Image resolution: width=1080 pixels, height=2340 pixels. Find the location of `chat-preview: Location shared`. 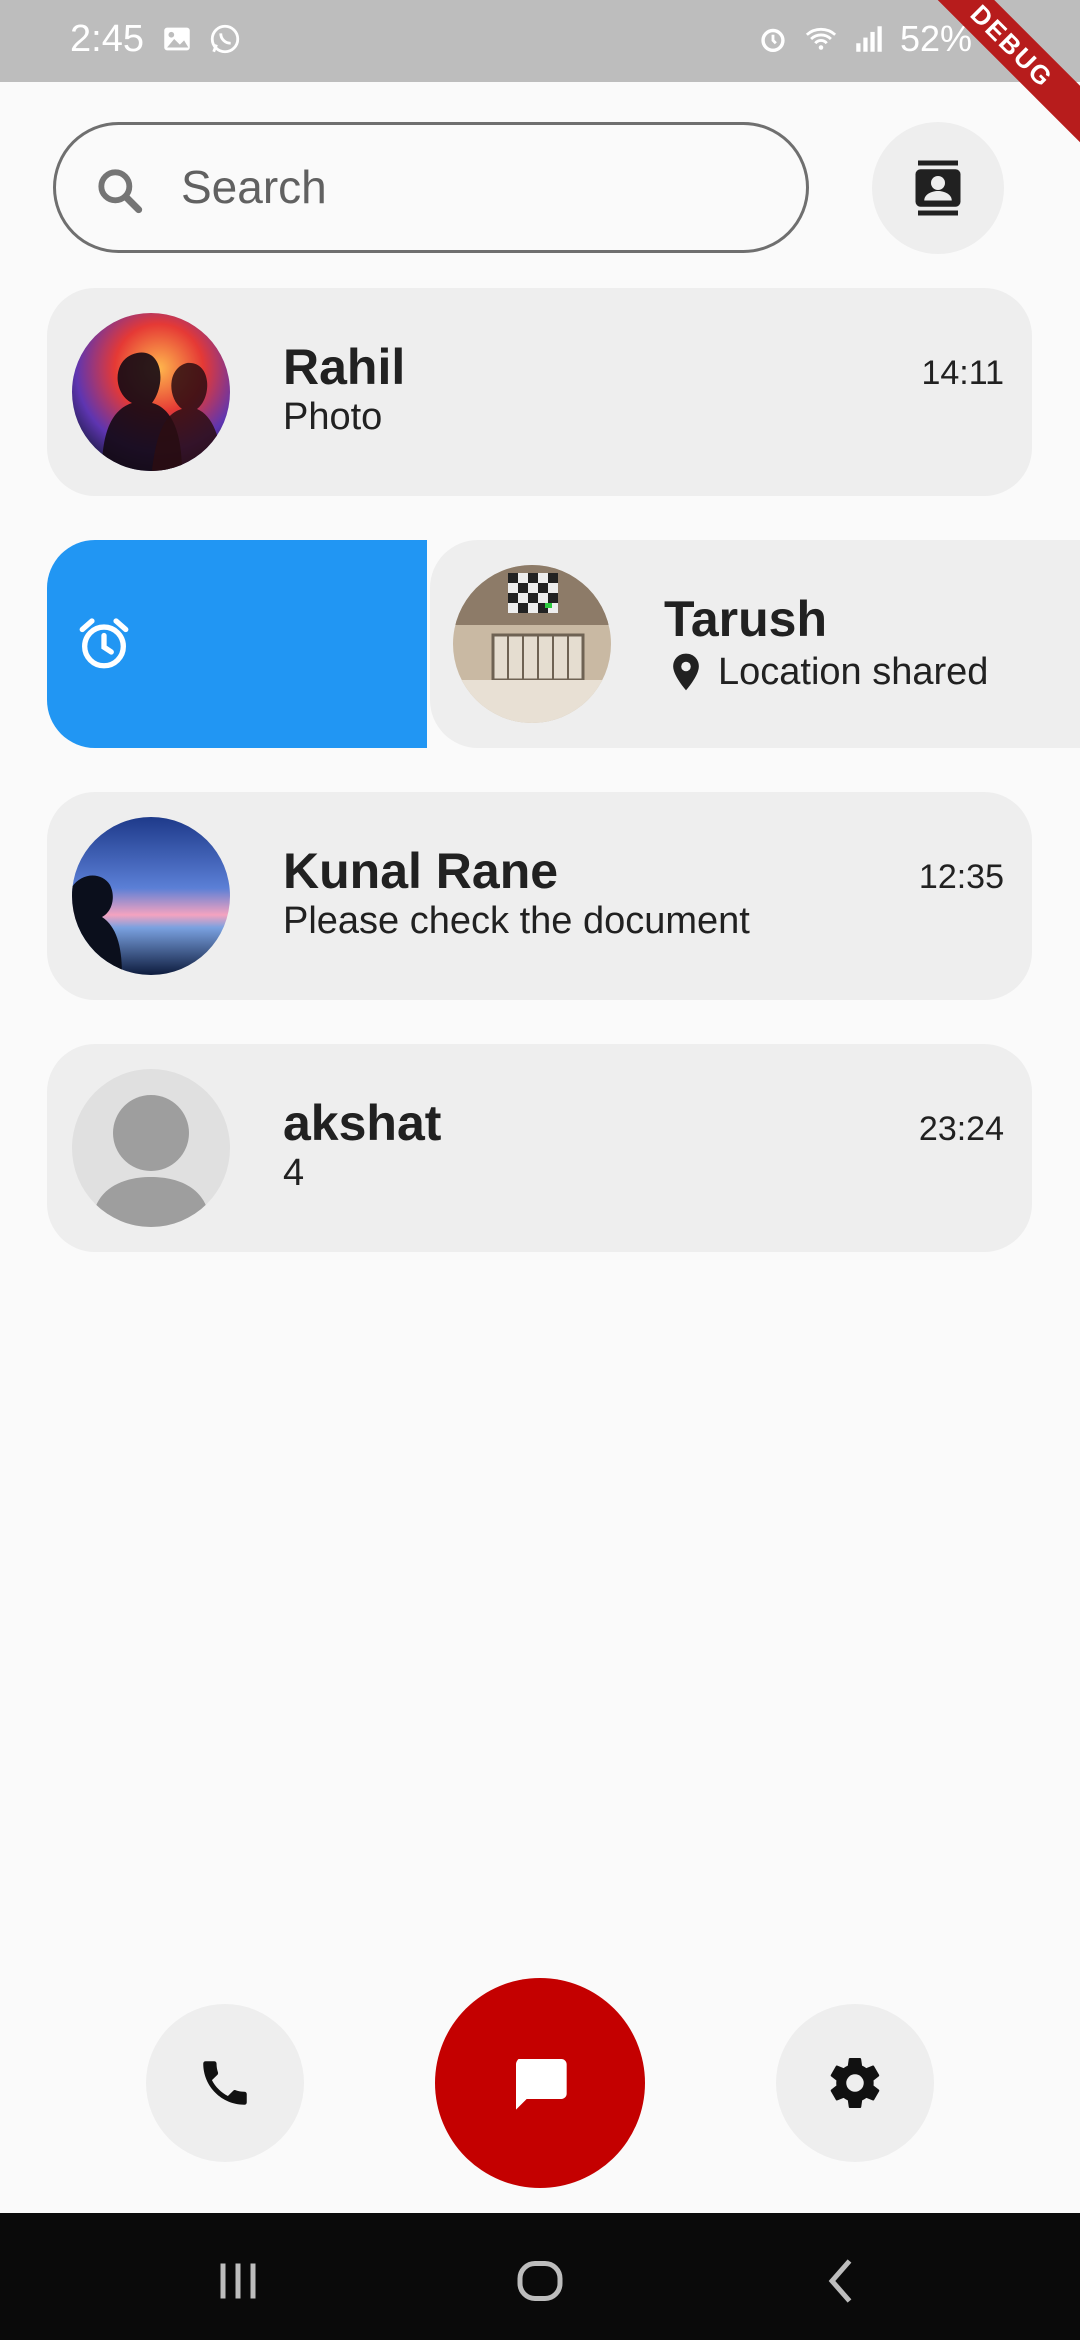

chat-preview: Location shared is located at coordinates (826, 672).